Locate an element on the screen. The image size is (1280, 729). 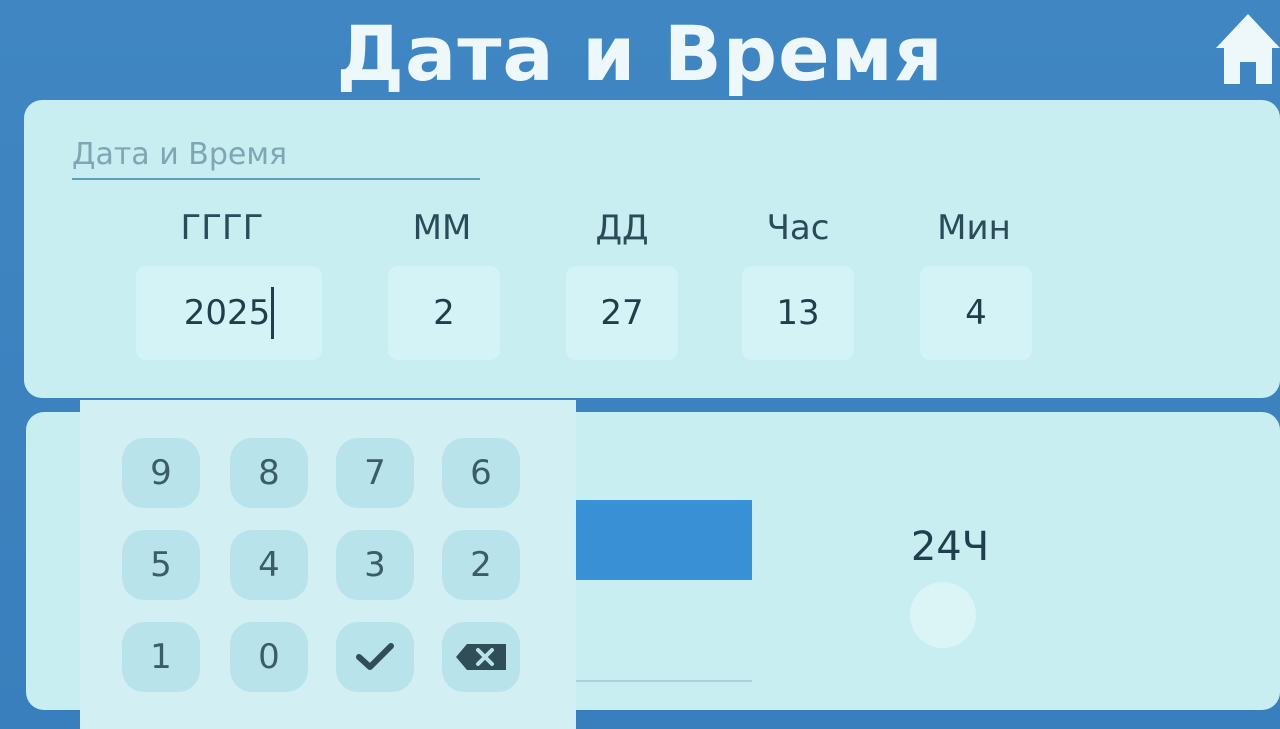
check-icon is located at coordinates (375, 656).